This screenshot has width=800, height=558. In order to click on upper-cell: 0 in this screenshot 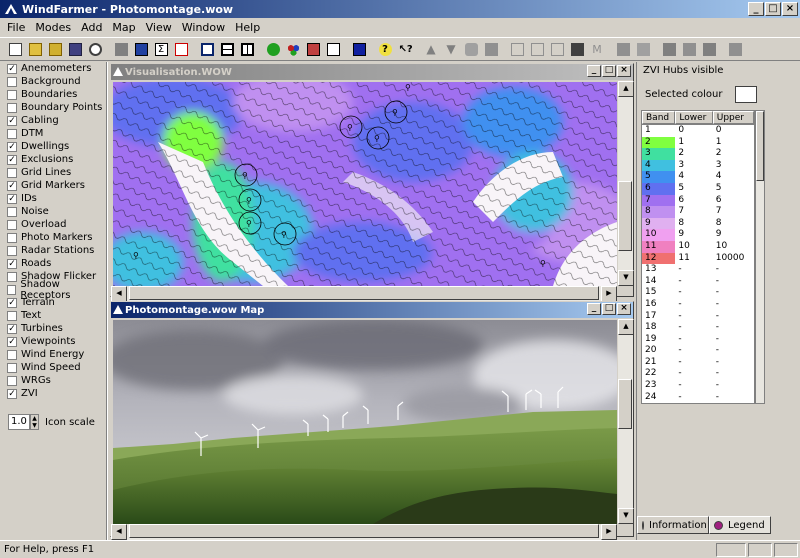, I will do `click(733, 131)`.